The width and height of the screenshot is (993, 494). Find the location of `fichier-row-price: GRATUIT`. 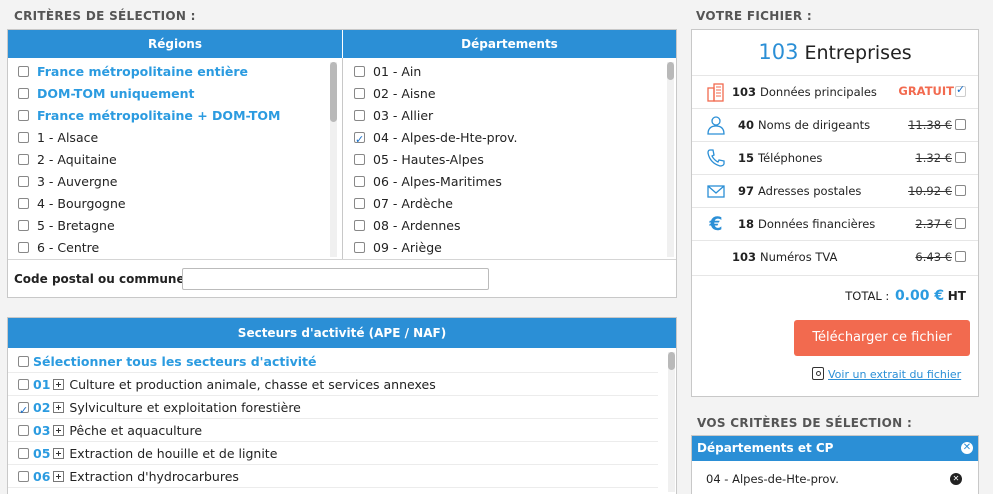

fichier-row-price: GRATUIT is located at coordinates (926, 91).